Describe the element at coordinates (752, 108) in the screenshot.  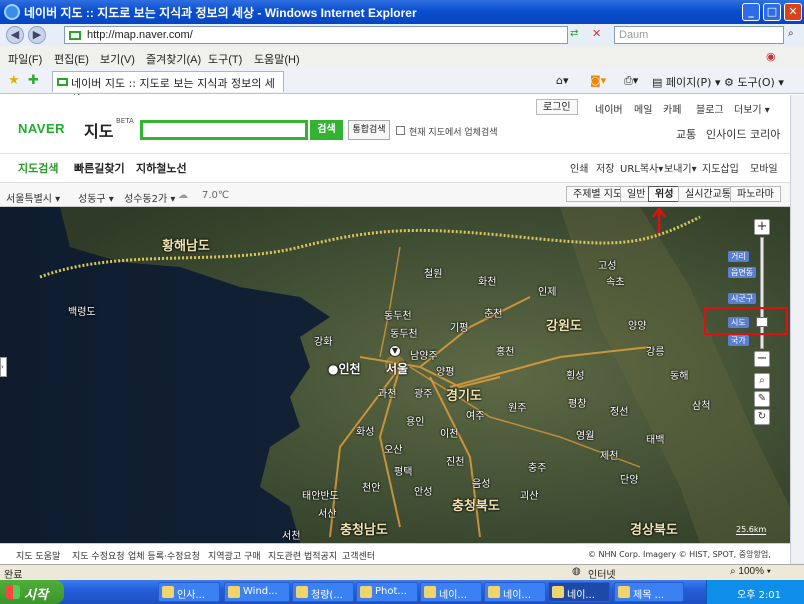
I see `link-more: 더보기 ▾` at that location.